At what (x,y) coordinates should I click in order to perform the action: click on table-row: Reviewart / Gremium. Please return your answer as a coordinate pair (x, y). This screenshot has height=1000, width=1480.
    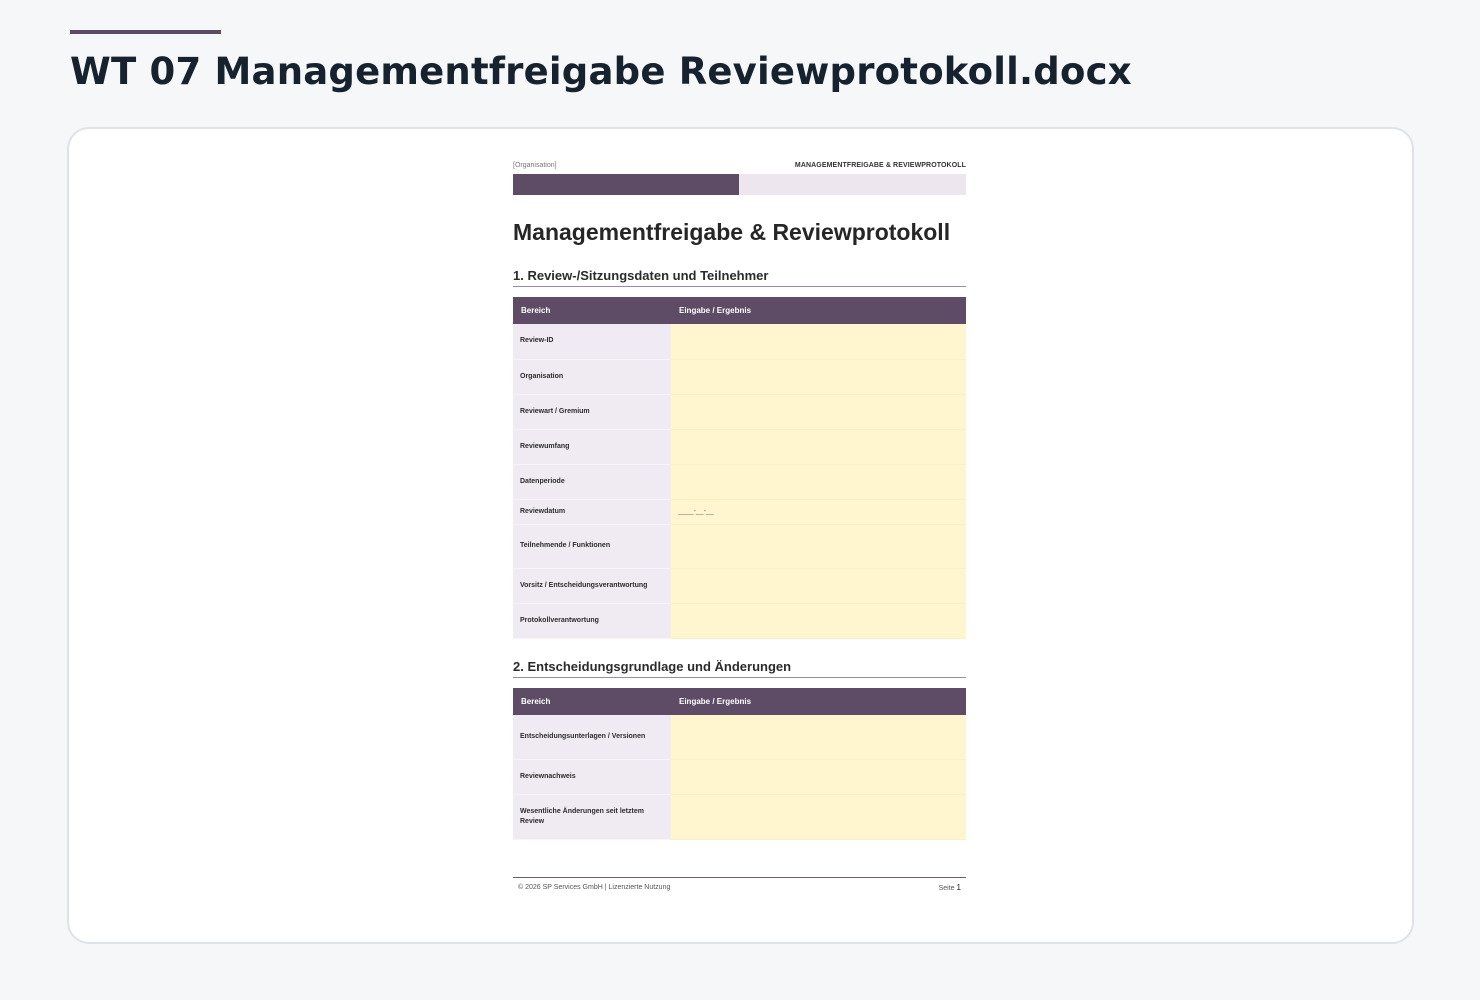
    Looking at the image, I should click on (739, 412).